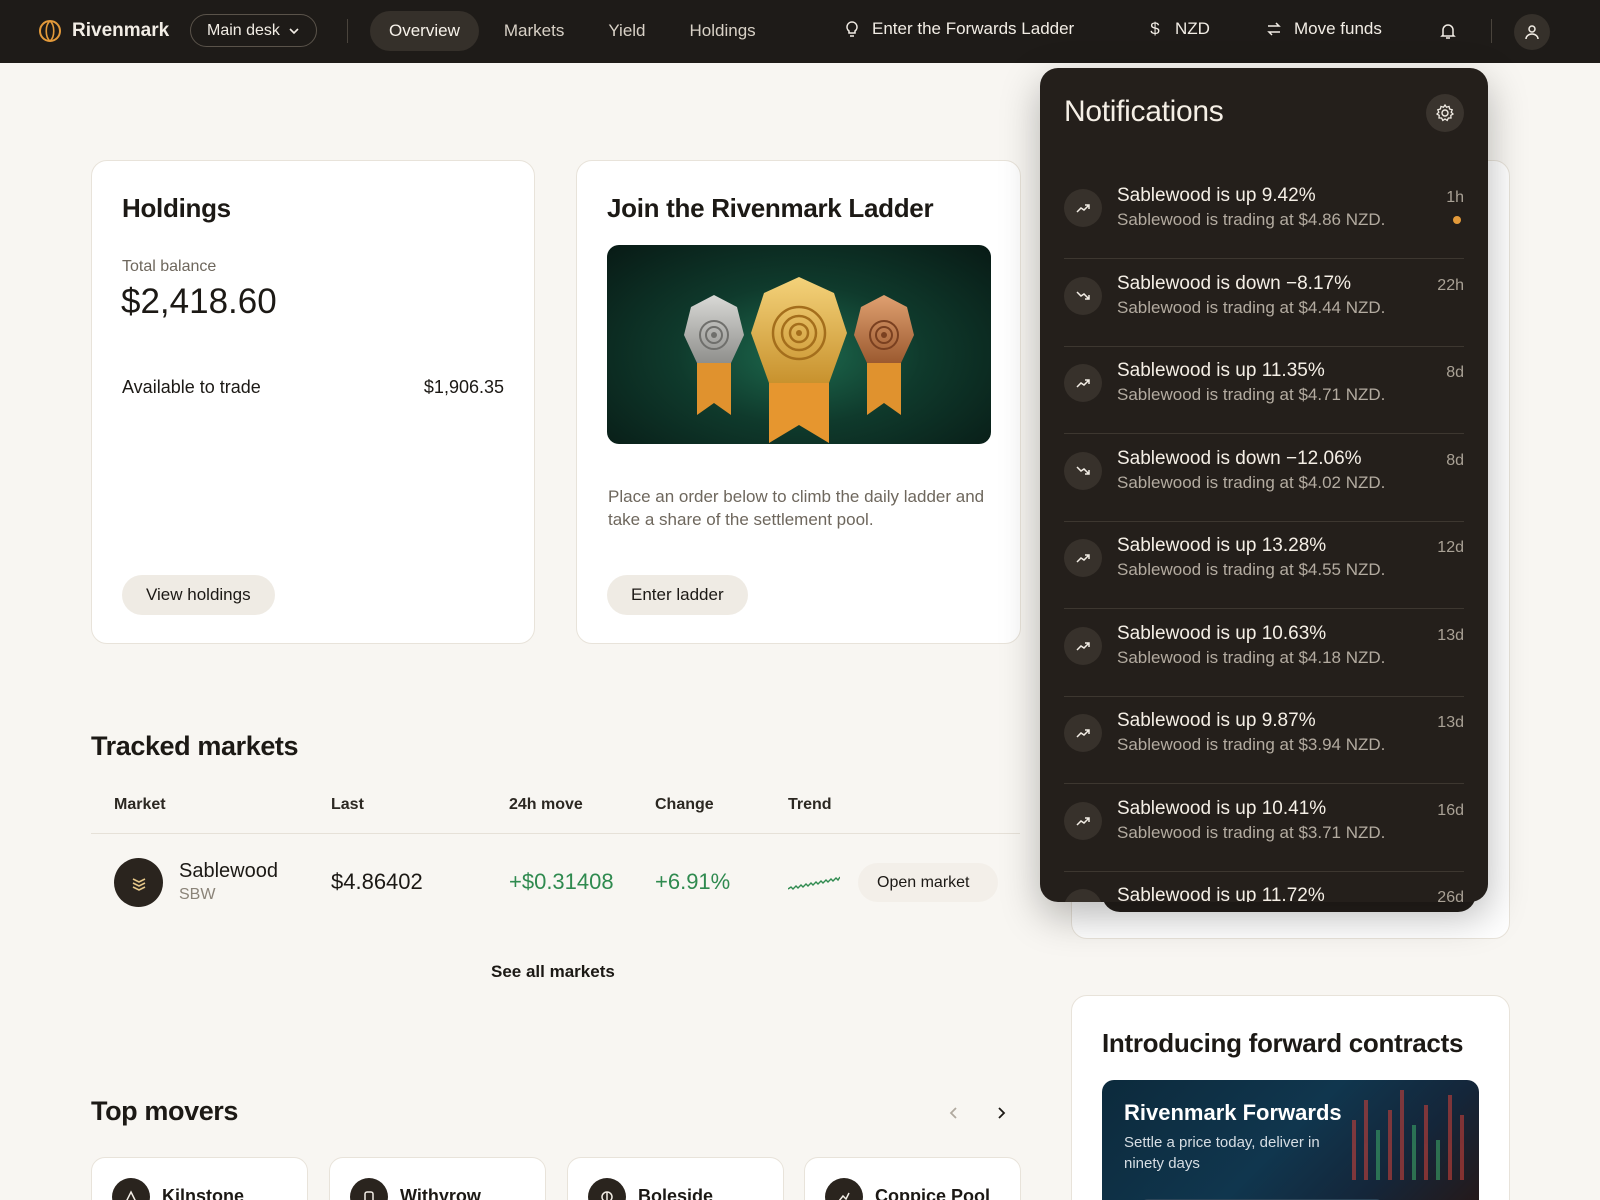  What do you see at coordinates (50, 31) in the screenshot?
I see `rivenmark-logo-icon` at bounding box center [50, 31].